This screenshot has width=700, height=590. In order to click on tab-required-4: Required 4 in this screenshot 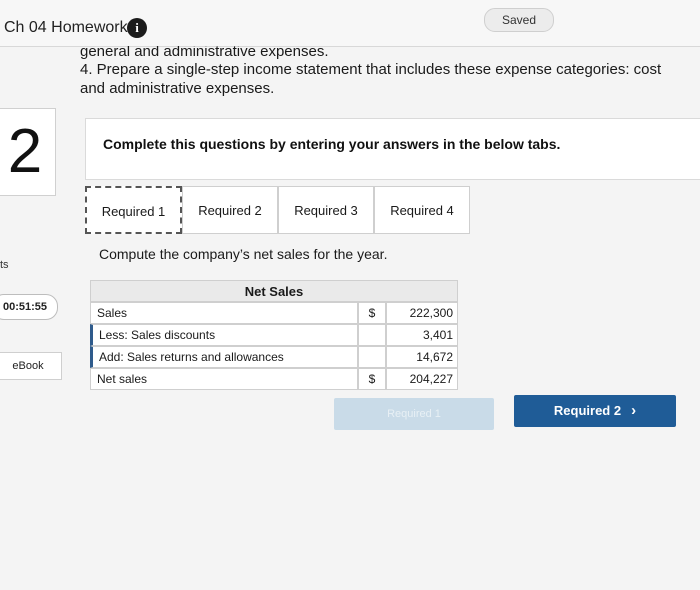, I will do `click(422, 210)`.